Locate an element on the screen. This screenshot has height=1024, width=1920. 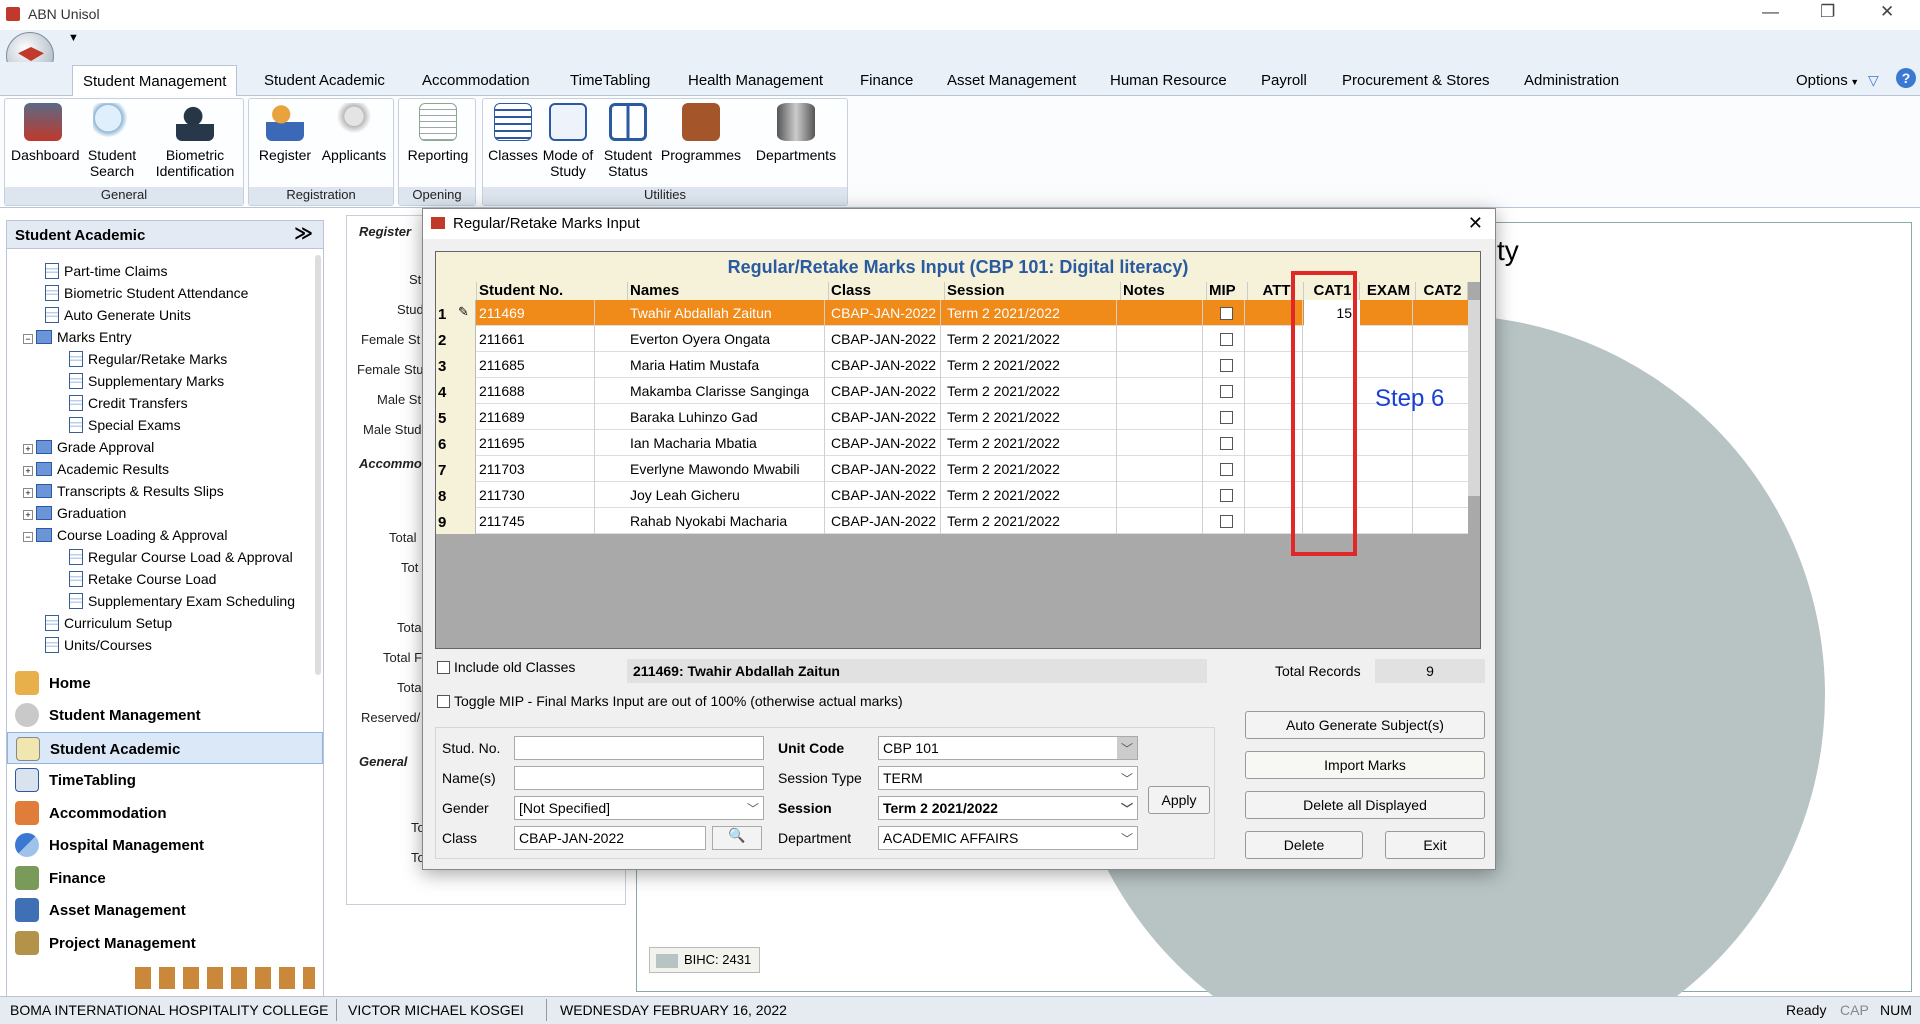
stud-no-input is located at coordinates (639, 748).